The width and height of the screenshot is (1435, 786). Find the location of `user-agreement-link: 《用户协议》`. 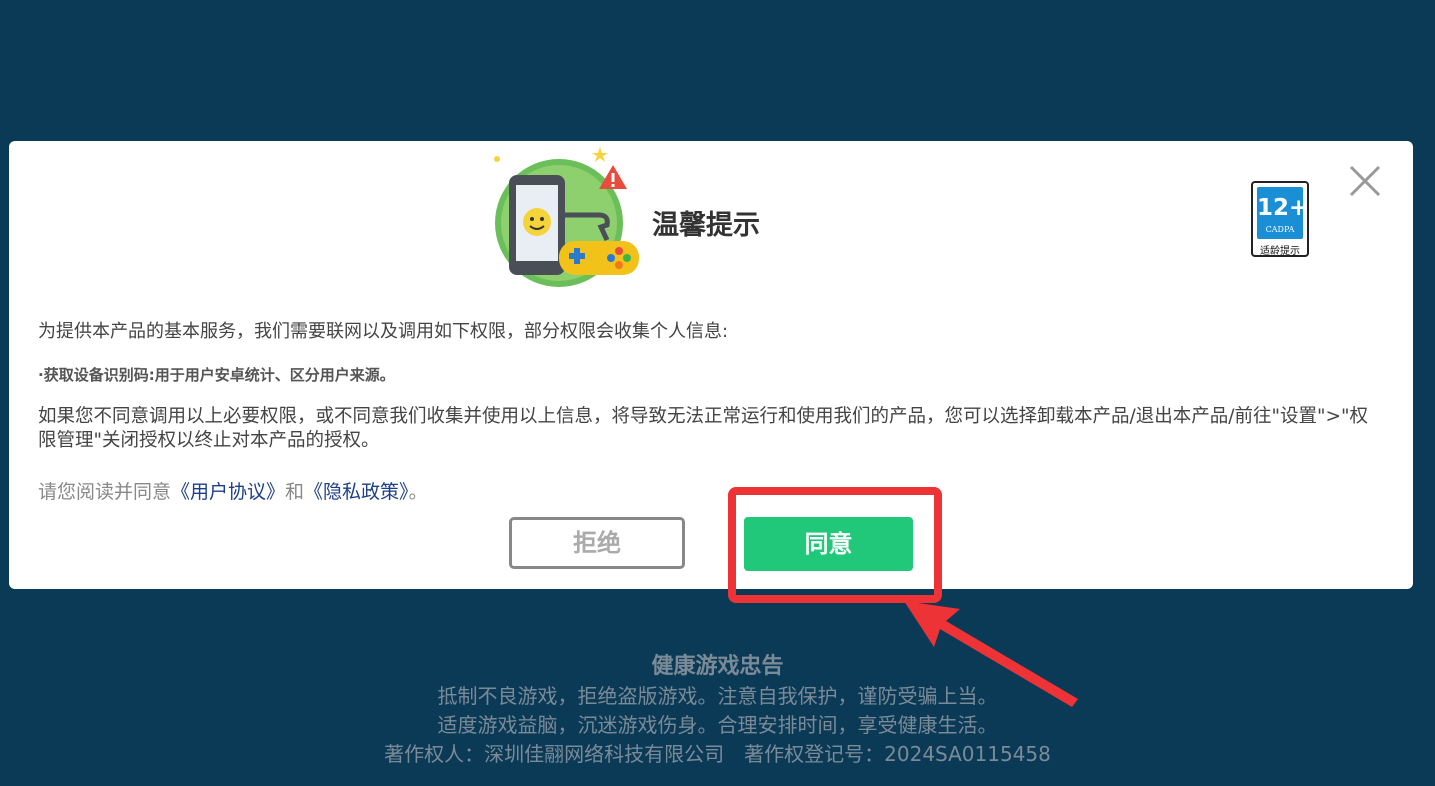

user-agreement-link: 《用户协议》 is located at coordinates (228, 492).